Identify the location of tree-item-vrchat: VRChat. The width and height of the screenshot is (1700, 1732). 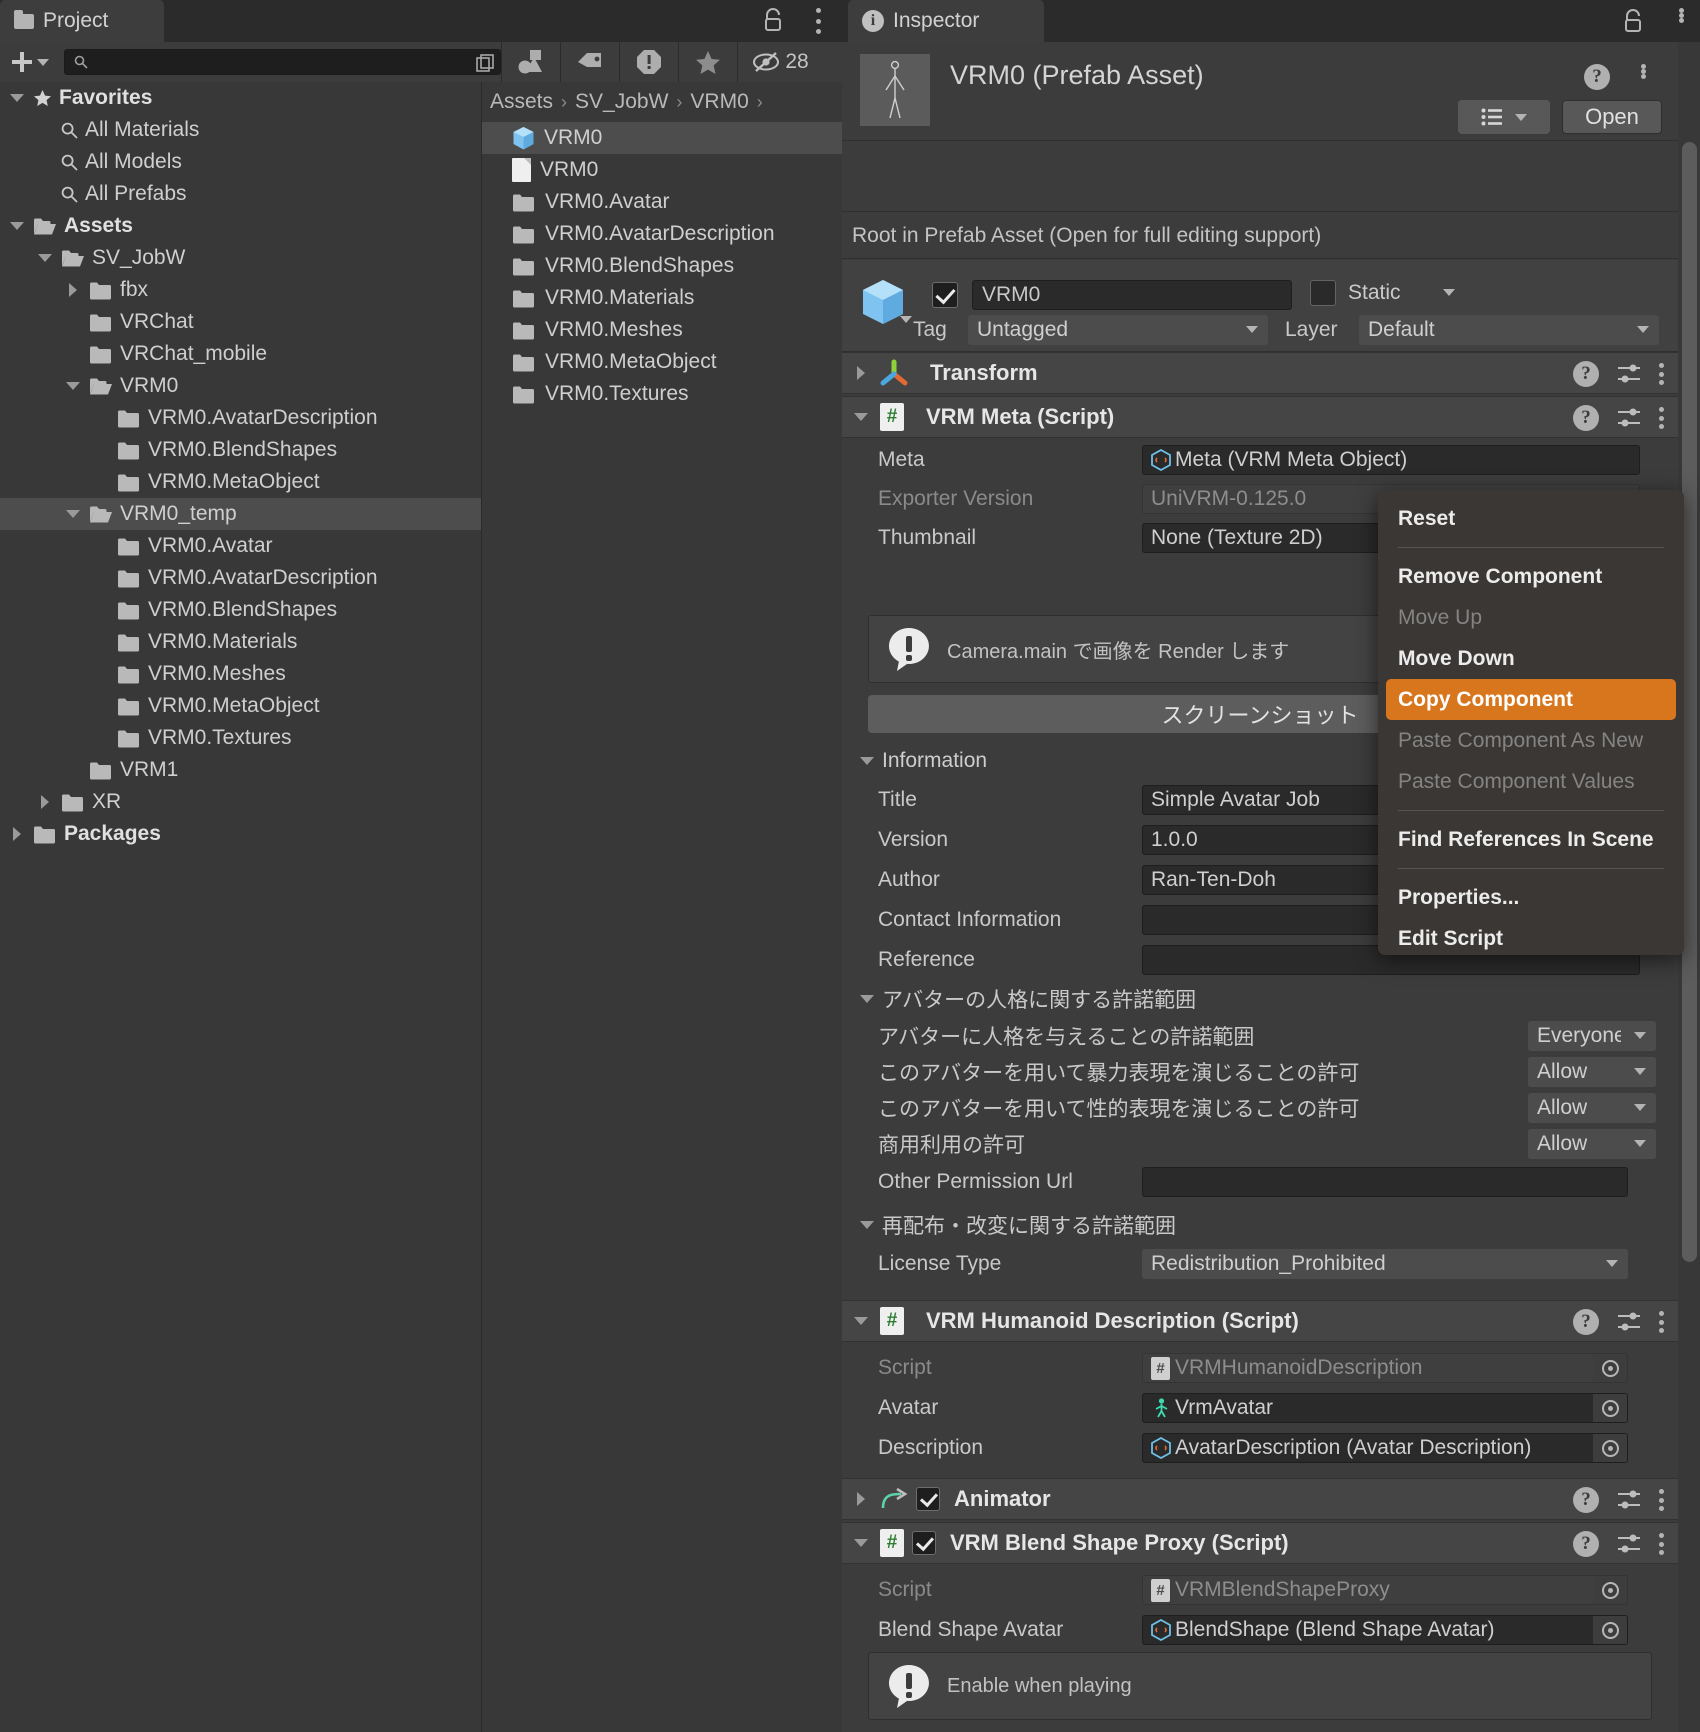
(241, 322).